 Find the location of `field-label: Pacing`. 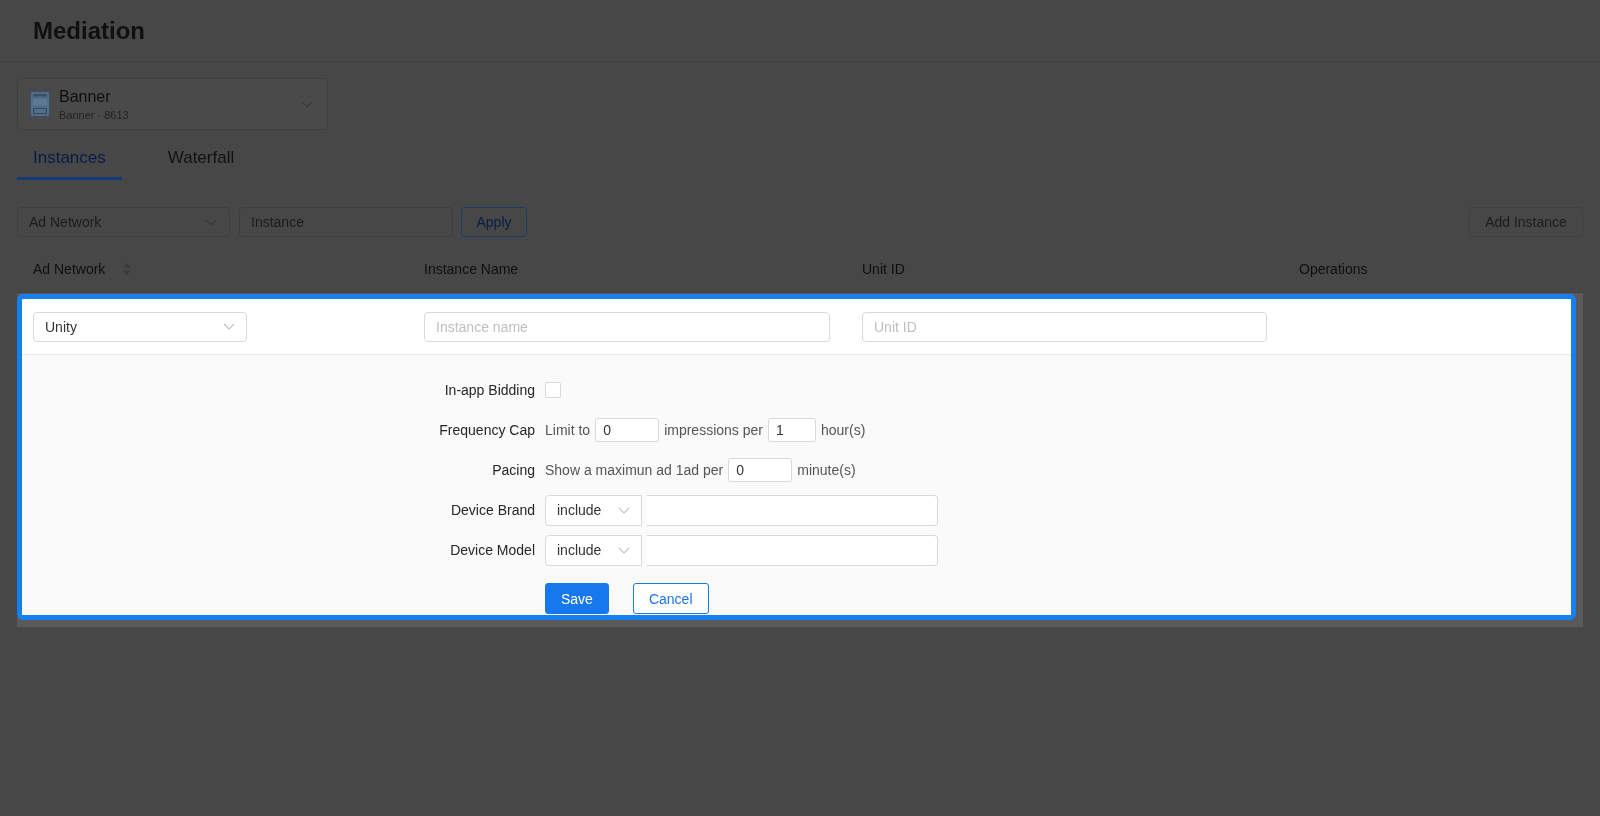

field-label: Pacing is located at coordinates (513, 470).